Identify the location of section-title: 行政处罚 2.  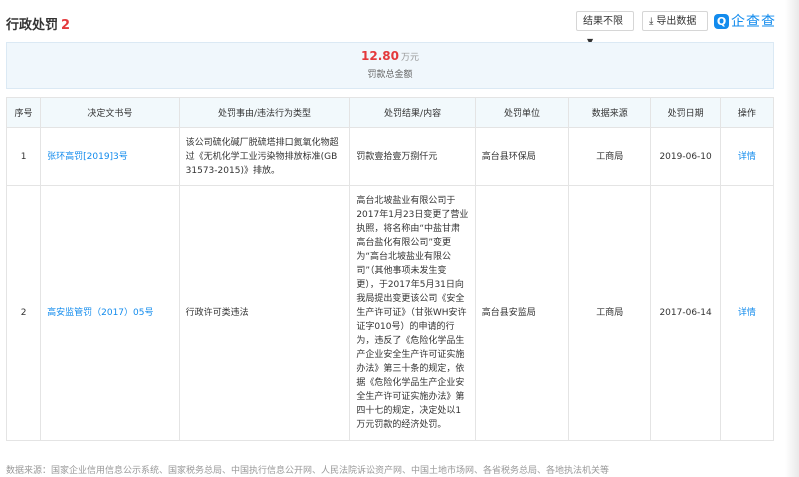
(38, 23).